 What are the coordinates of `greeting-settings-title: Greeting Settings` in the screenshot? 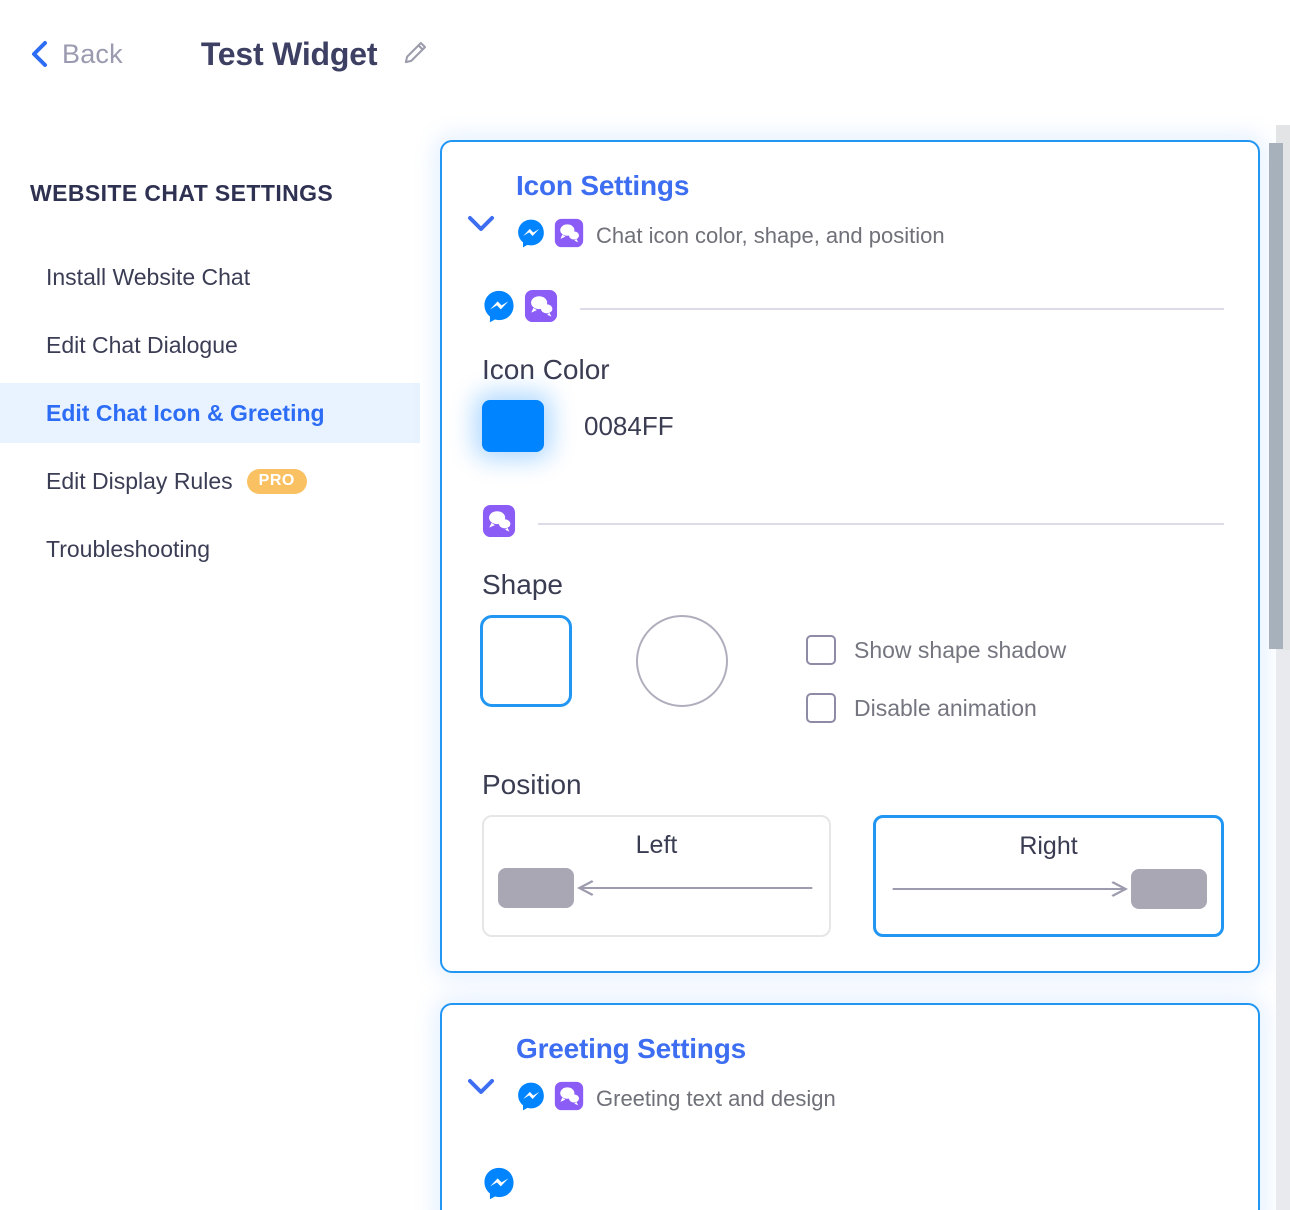 It's located at (631, 1048).